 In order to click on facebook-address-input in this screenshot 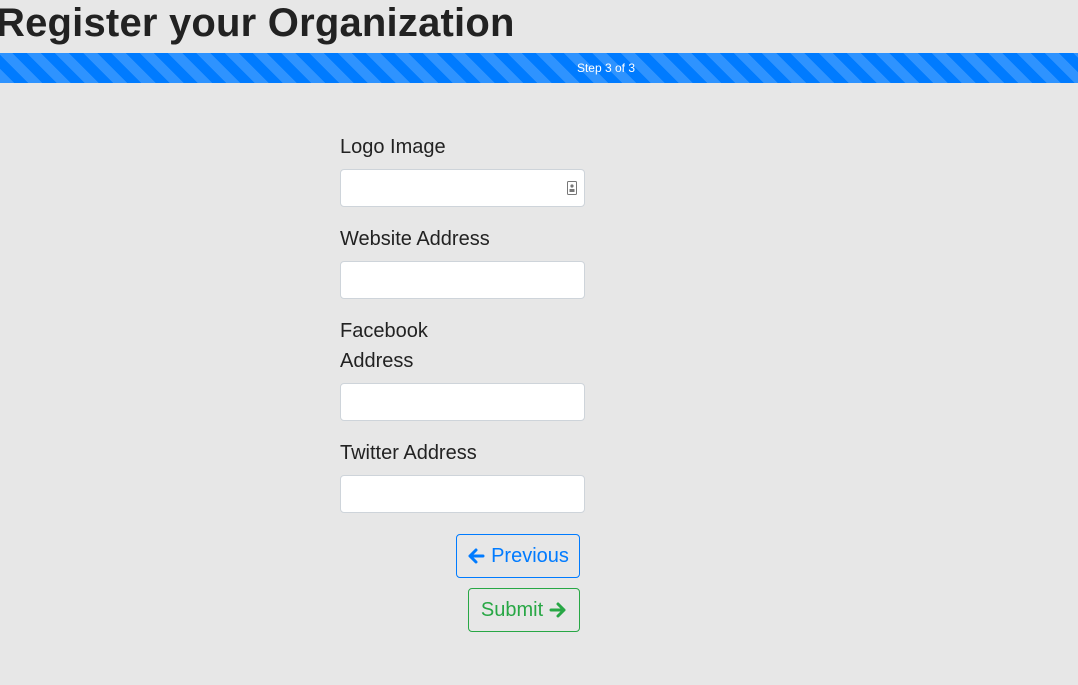, I will do `click(462, 402)`.